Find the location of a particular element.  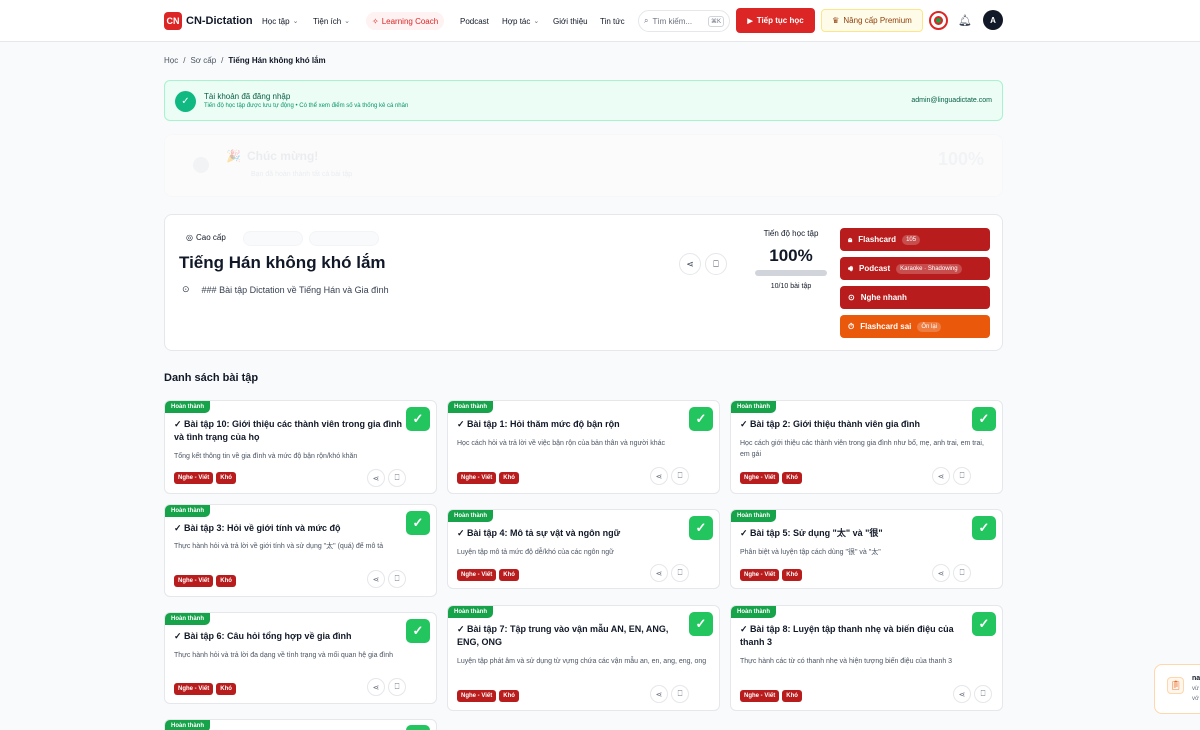

nav-item-gioi-thieu: Giới thiệu is located at coordinates (570, 21).